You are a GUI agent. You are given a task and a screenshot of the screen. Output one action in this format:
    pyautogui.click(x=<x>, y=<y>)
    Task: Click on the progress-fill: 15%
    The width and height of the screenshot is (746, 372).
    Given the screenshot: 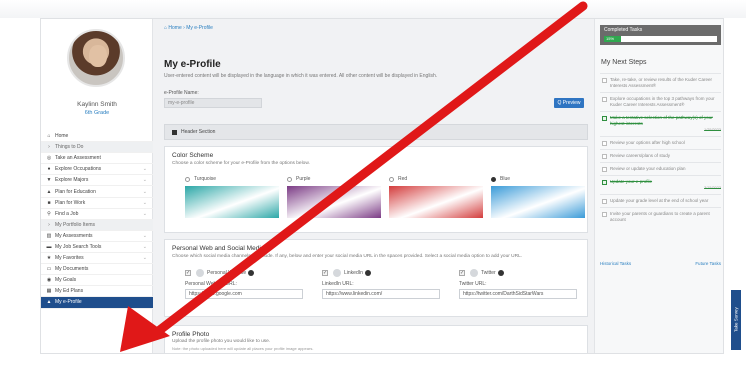 What is the action you would take?
    pyautogui.click(x=612, y=39)
    